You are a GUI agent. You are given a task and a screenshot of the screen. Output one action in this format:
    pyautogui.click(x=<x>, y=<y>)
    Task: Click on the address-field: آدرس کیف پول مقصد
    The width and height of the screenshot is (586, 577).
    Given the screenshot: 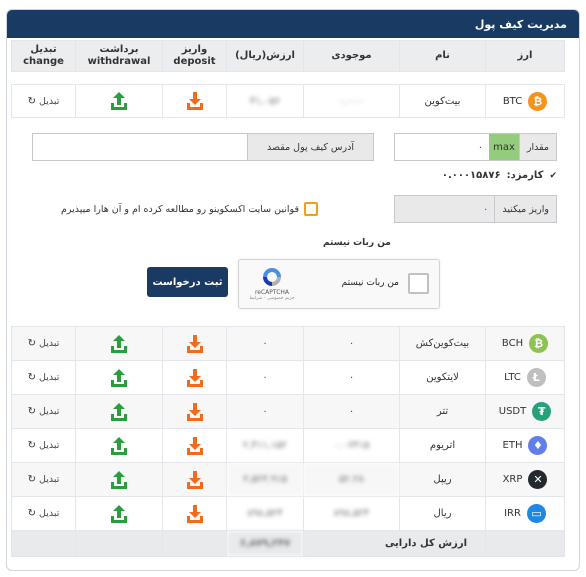 What is the action you would take?
    pyautogui.click(x=203, y=147)
    